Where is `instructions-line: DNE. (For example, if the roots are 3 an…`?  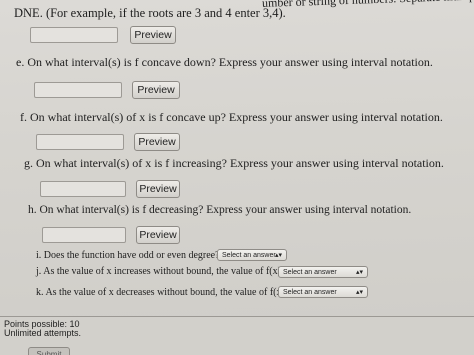 instructions-line: DNE. (For example, if the roots are 3 an… is located at coordinates (150, 13).